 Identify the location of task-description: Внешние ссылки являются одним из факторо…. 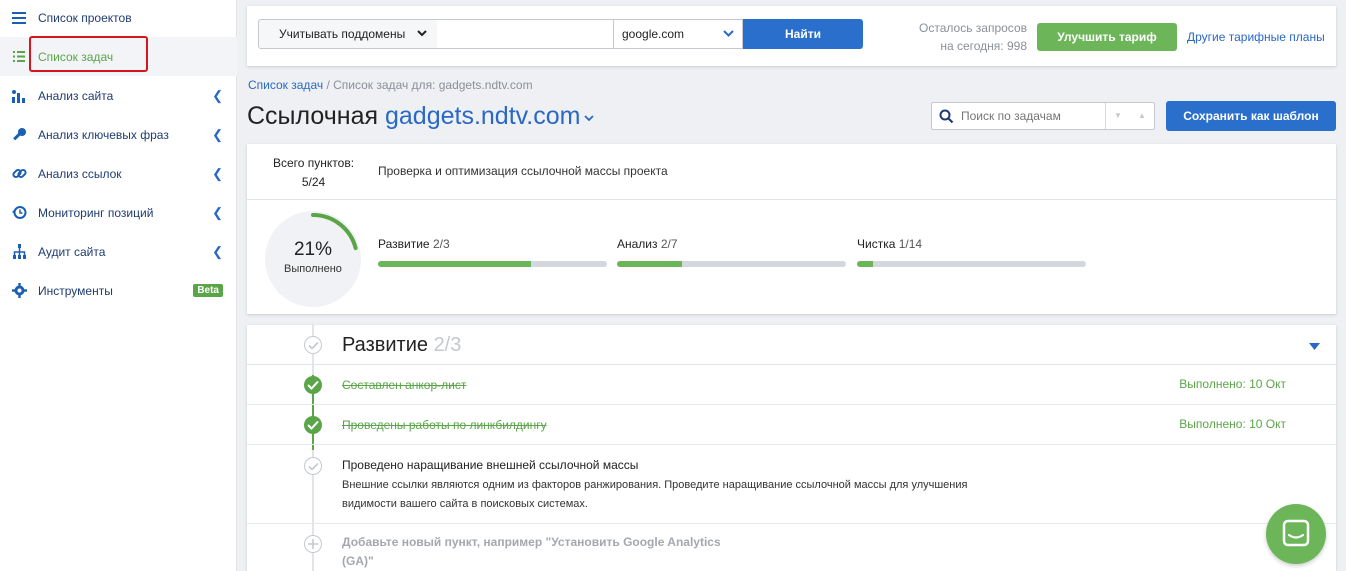
(655, 494).